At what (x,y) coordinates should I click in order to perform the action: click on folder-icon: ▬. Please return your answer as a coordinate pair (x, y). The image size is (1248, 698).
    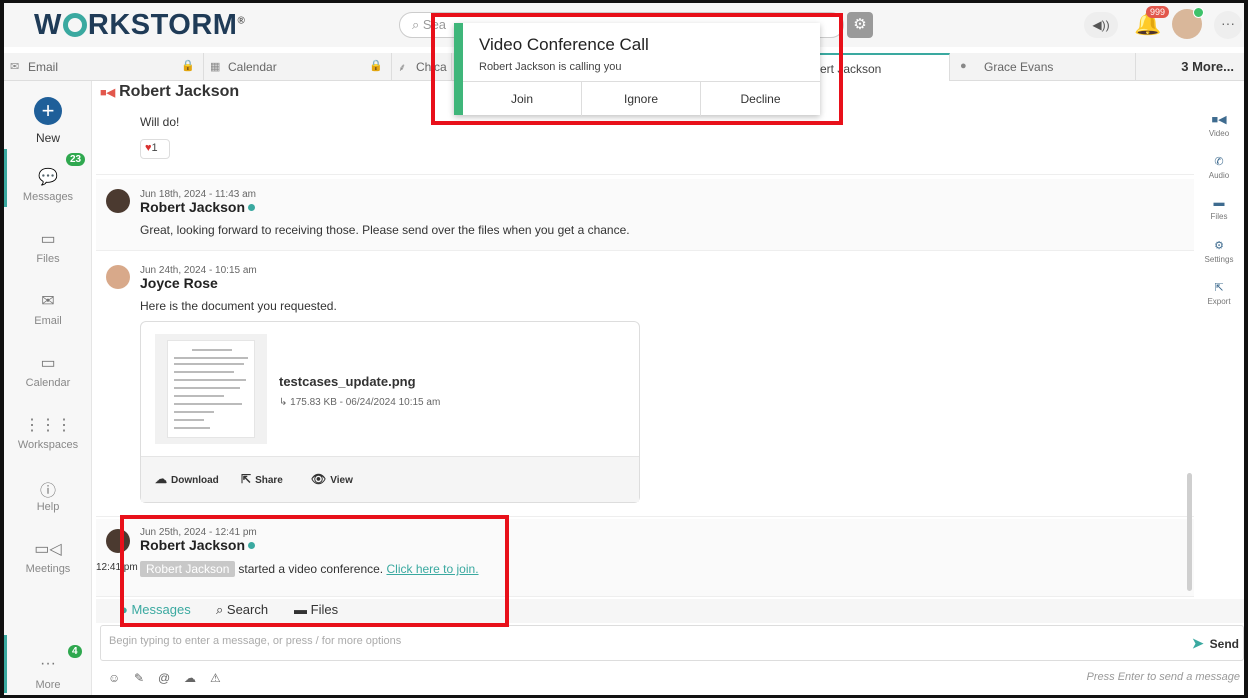
    Looking at the image, I should click on (1219, 203).